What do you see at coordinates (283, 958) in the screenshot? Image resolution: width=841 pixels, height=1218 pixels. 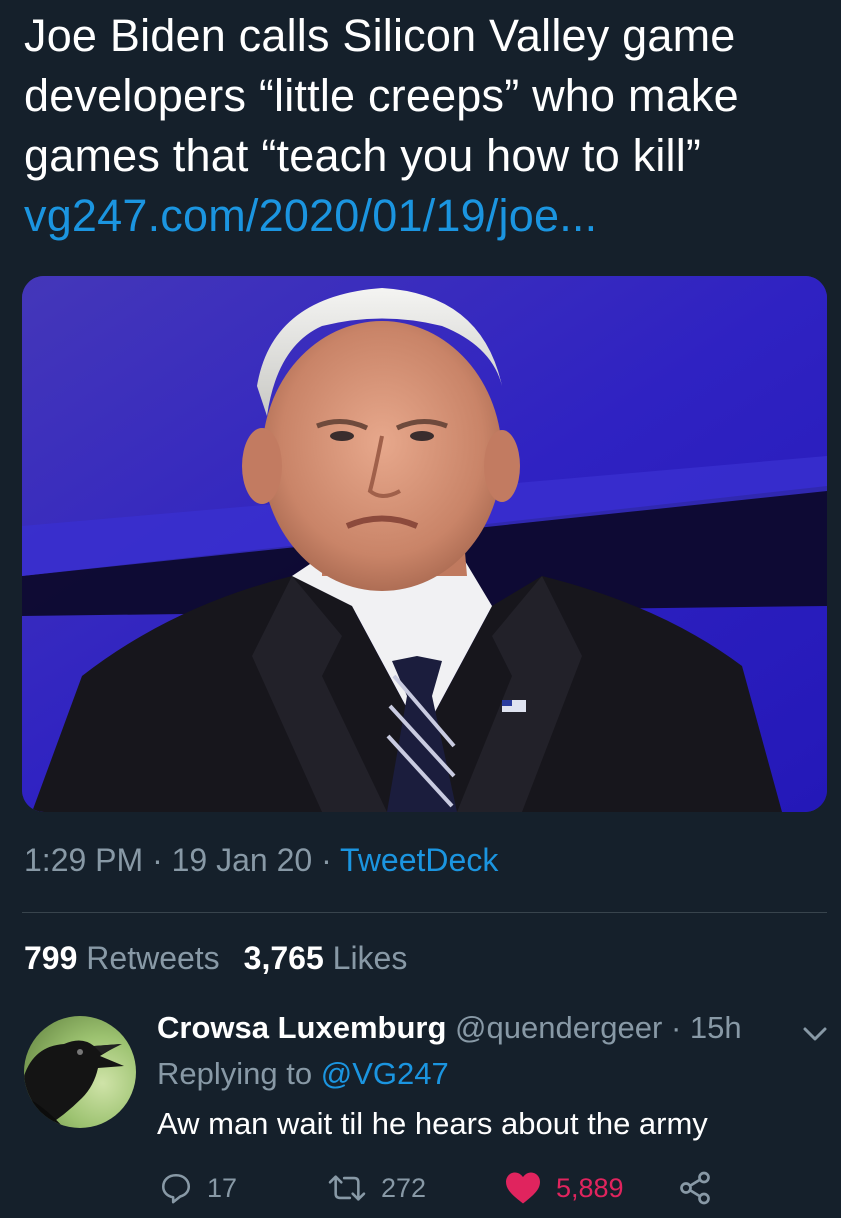 I see `likes-count: 3,765` at bounding box center [283, 958].